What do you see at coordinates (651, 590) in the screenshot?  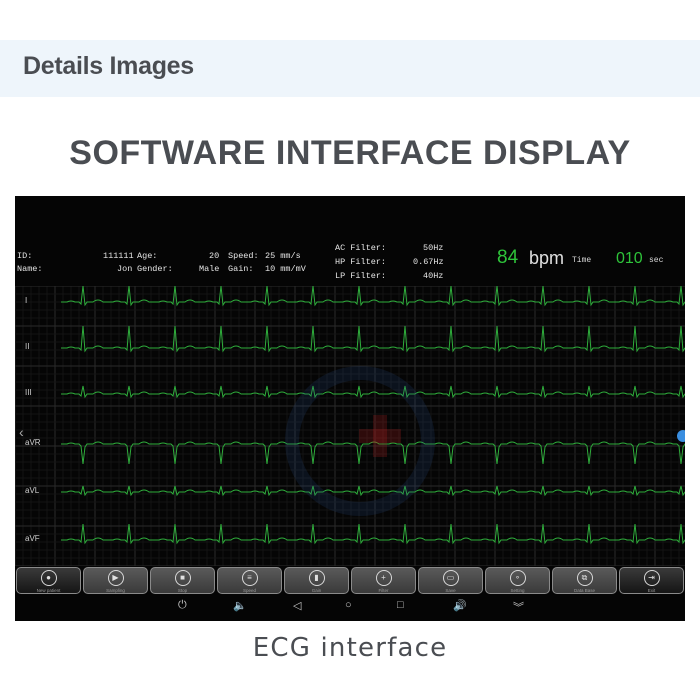 I see `toolbar-button-label: Exit` at bounding box center [651, 590].